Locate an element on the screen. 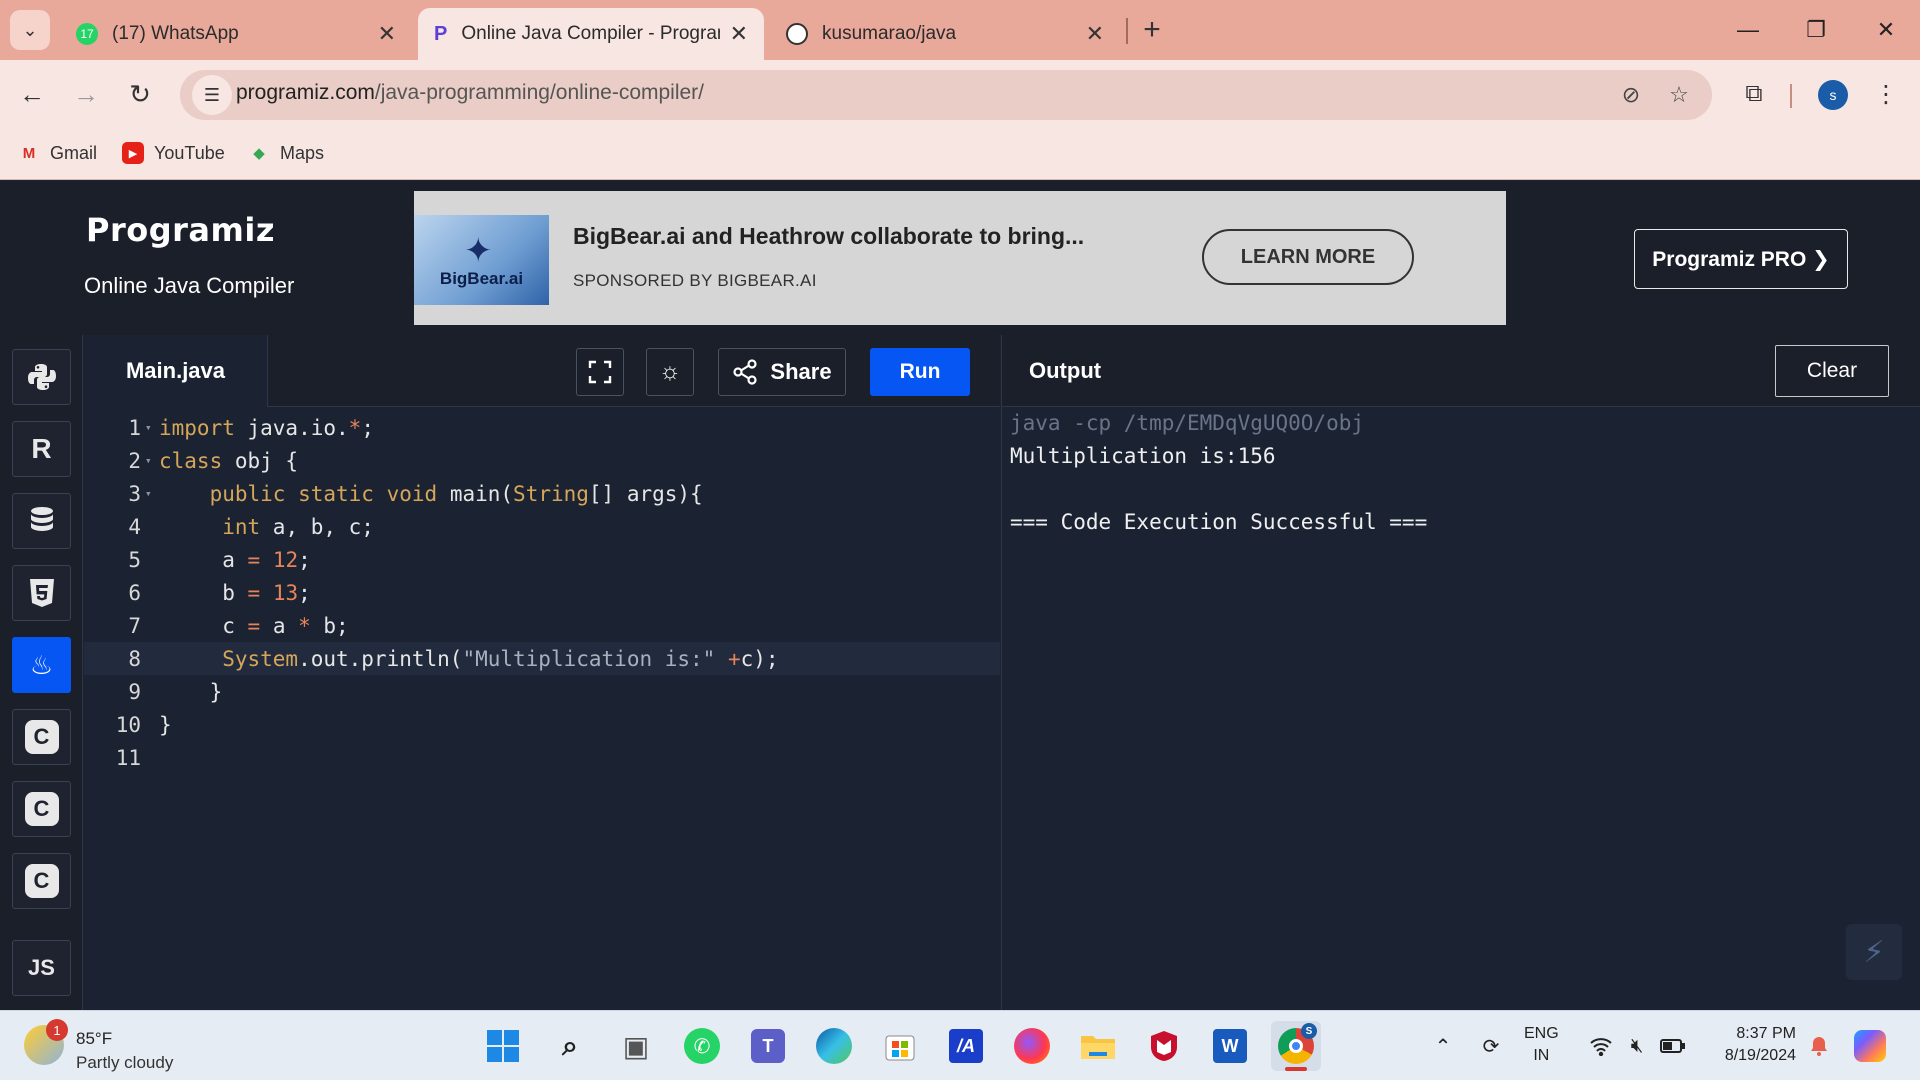  reload-icon: ↻ is located at coordinates (140, 93).